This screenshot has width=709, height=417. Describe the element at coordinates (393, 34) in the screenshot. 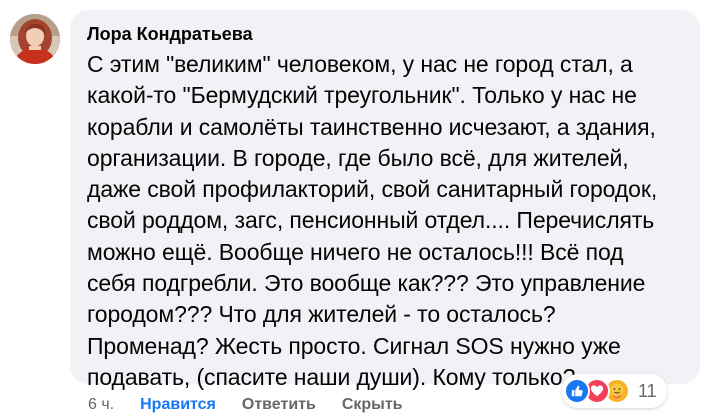

I see `comment-author: Лора Кондратьева` at that location.